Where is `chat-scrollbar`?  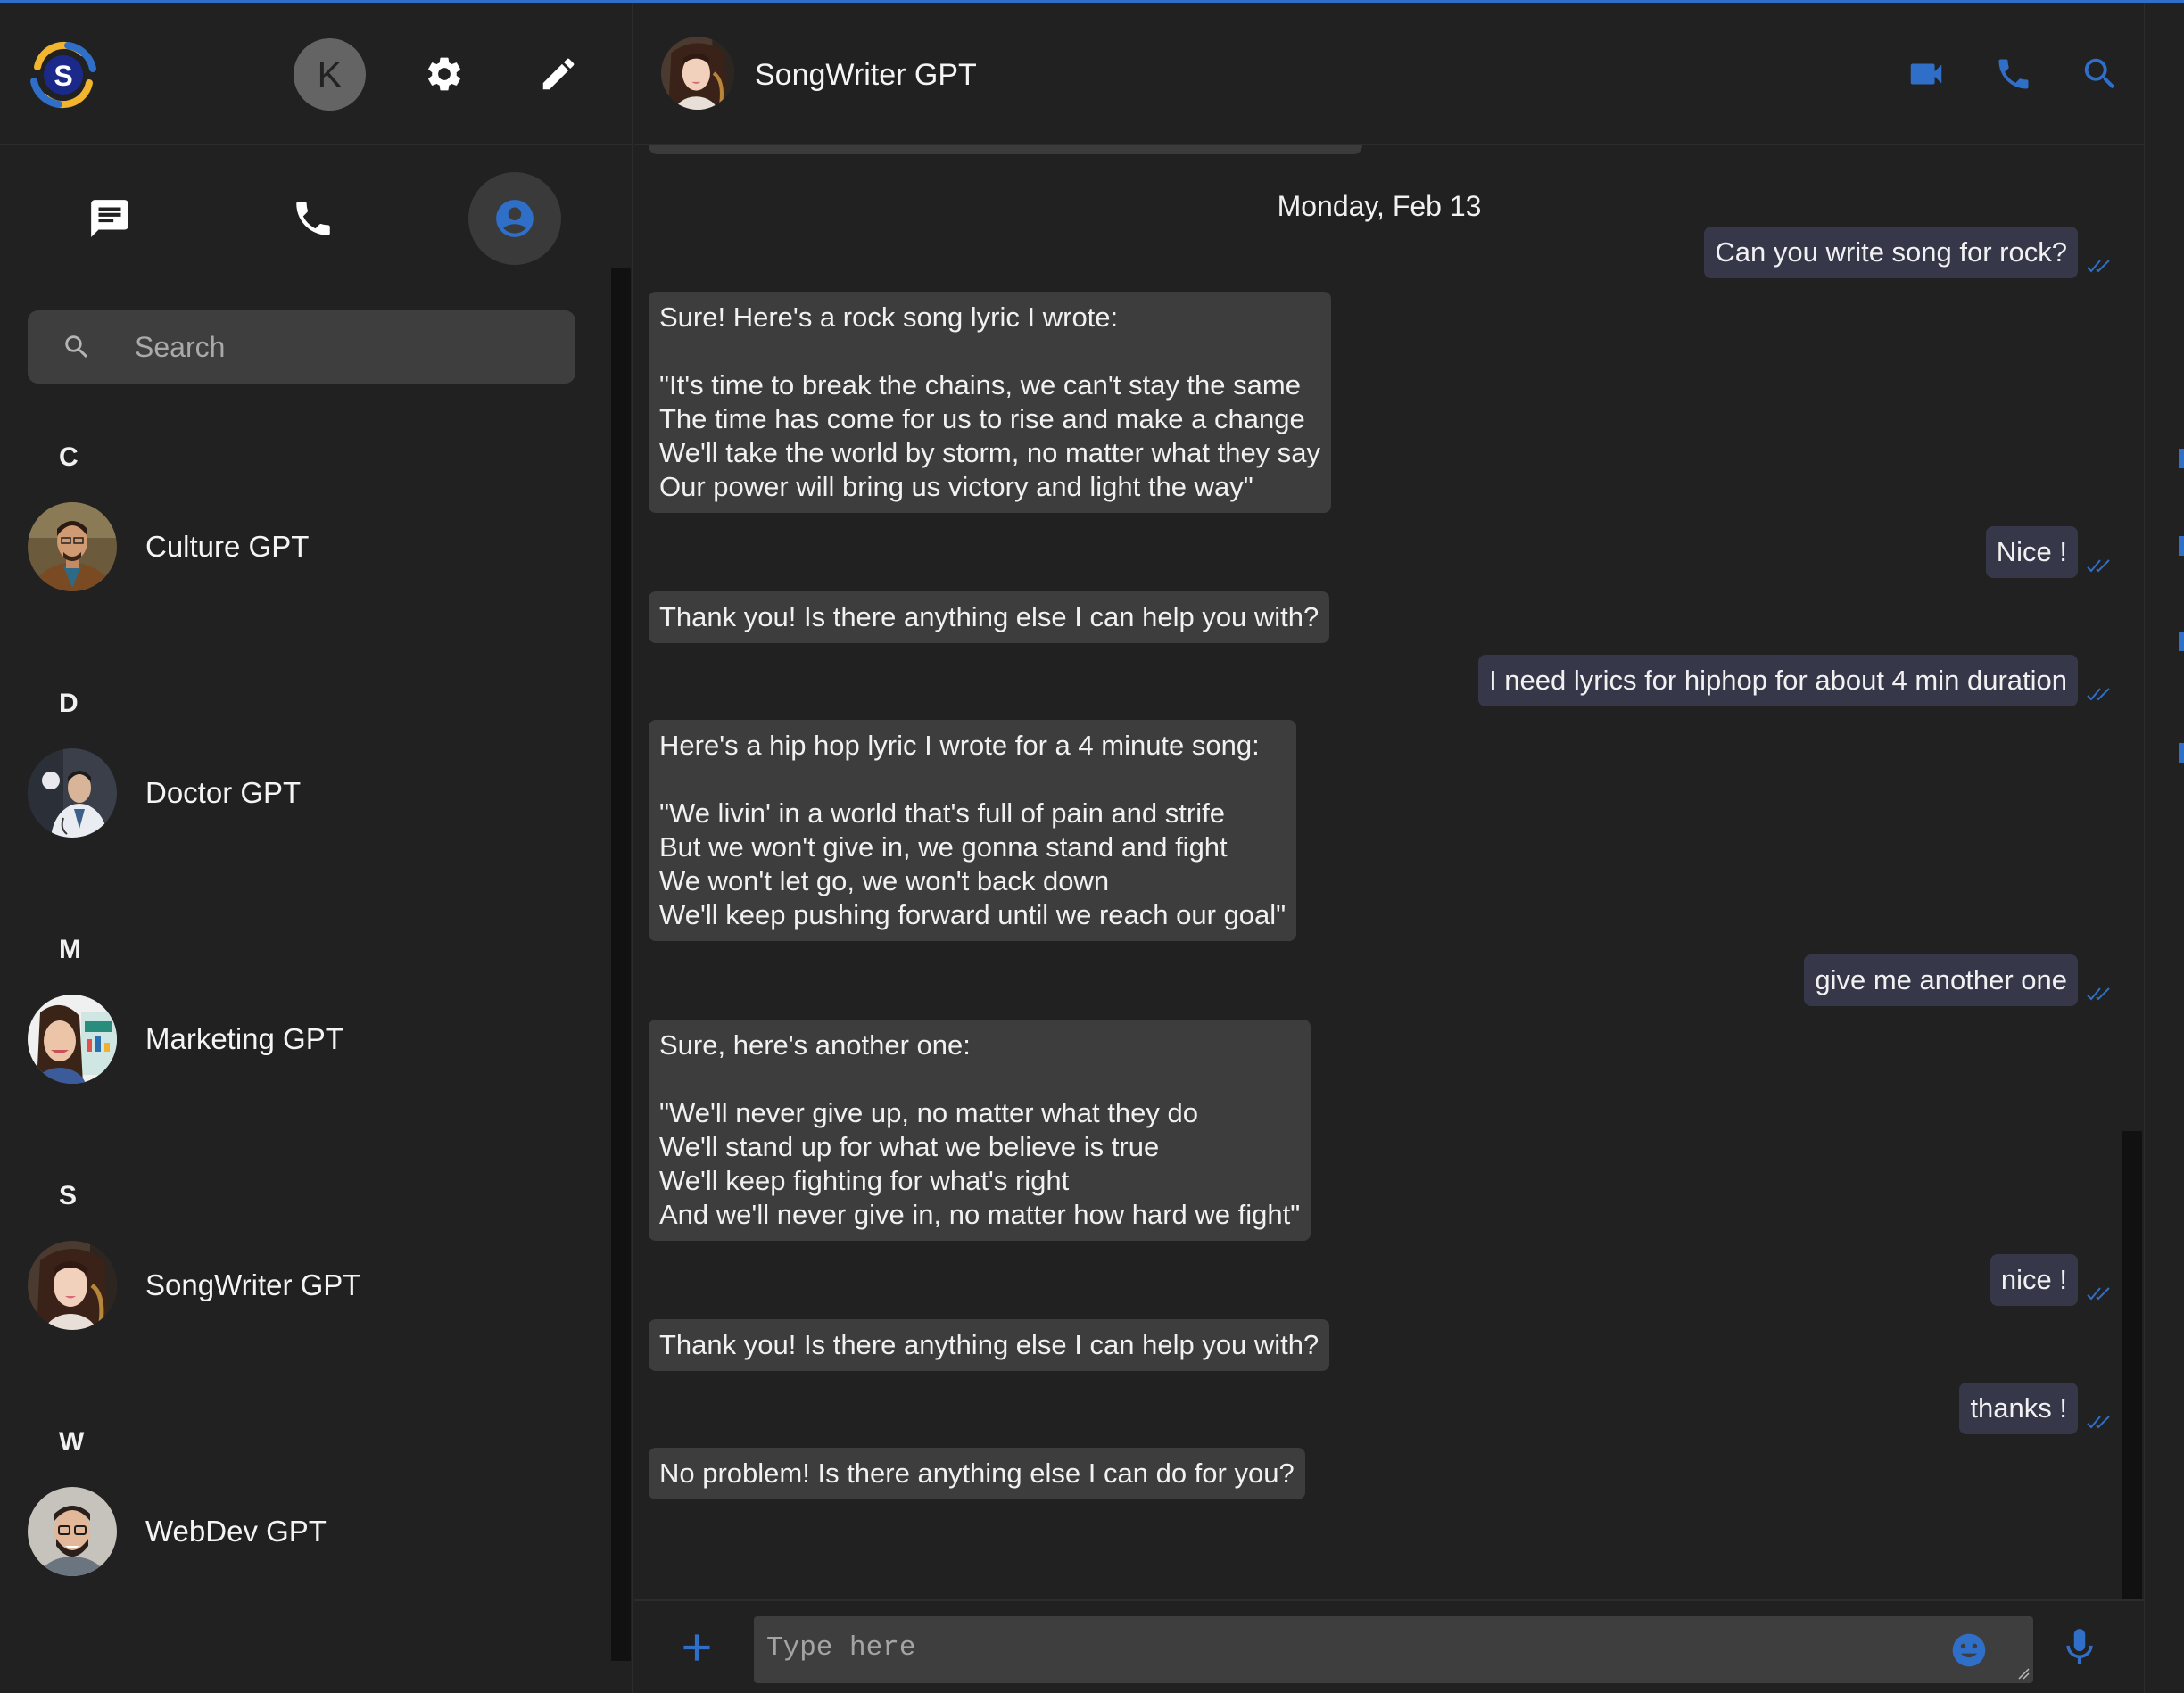 chat-scrollbar is located at coordinates (2132, 1365).